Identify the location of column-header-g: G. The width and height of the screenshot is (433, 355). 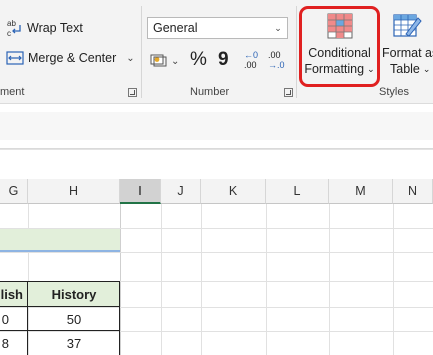
(14, 191).